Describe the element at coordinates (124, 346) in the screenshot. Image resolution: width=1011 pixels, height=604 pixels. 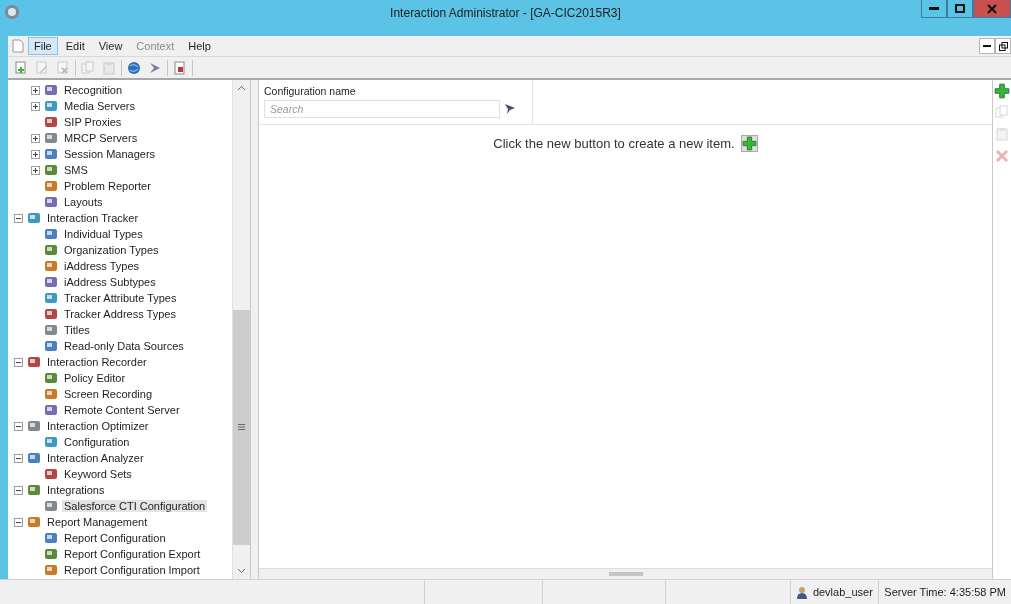
I see `tree-item: Read-only Data Sources` at that location.